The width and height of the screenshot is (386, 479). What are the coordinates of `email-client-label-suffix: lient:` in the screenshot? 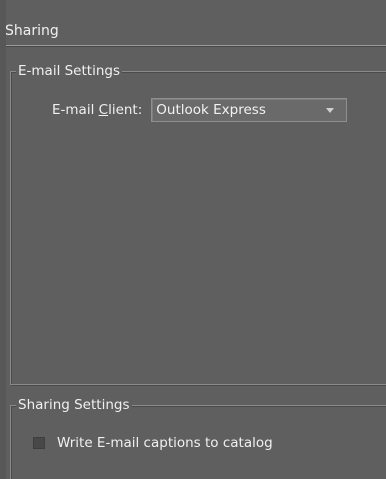 It's located at (125, 110).